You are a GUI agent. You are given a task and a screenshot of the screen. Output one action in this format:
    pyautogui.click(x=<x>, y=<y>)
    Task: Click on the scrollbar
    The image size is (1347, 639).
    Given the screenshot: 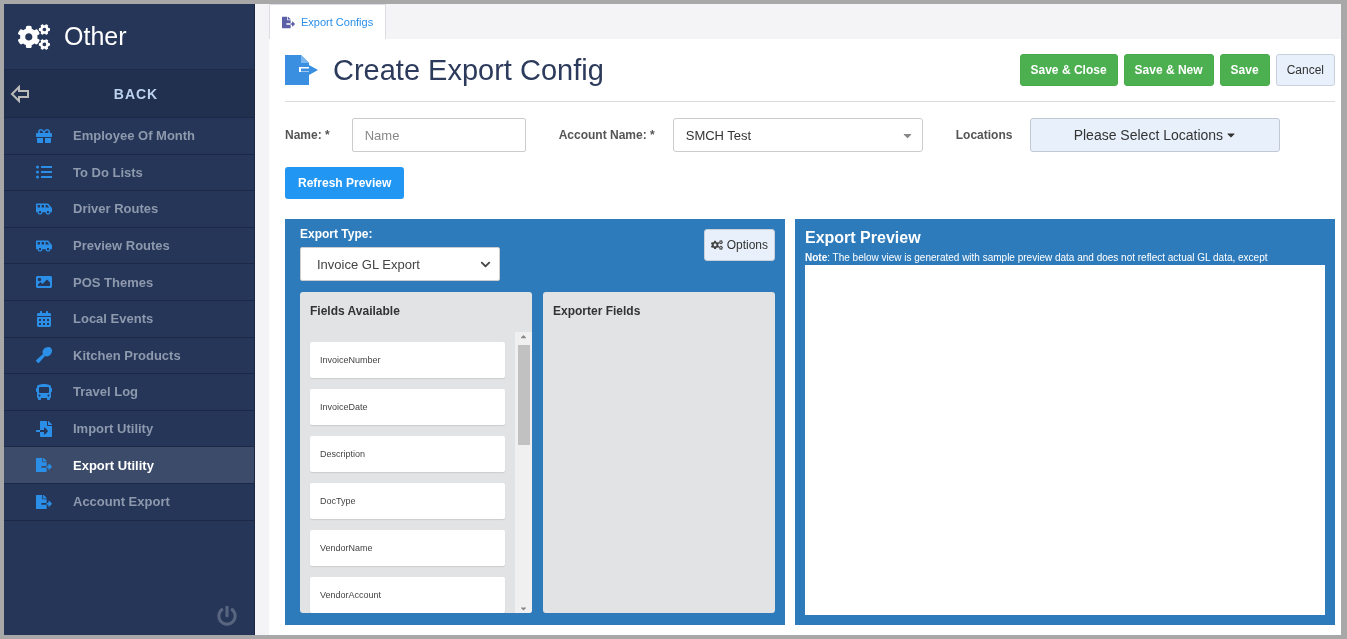 What is the action you would take?
    pyautogui.click(x=523, y=472)
    